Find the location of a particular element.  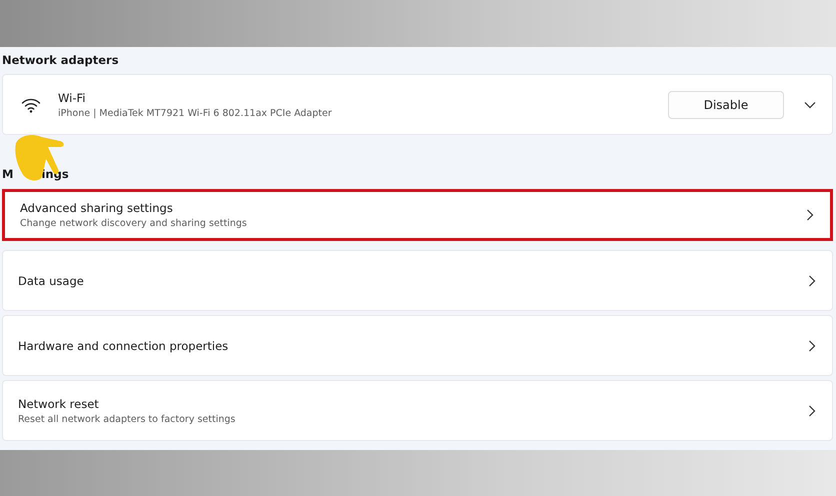

row-description: Change network discovery and sharing settings is located at coordinates (134, 223).